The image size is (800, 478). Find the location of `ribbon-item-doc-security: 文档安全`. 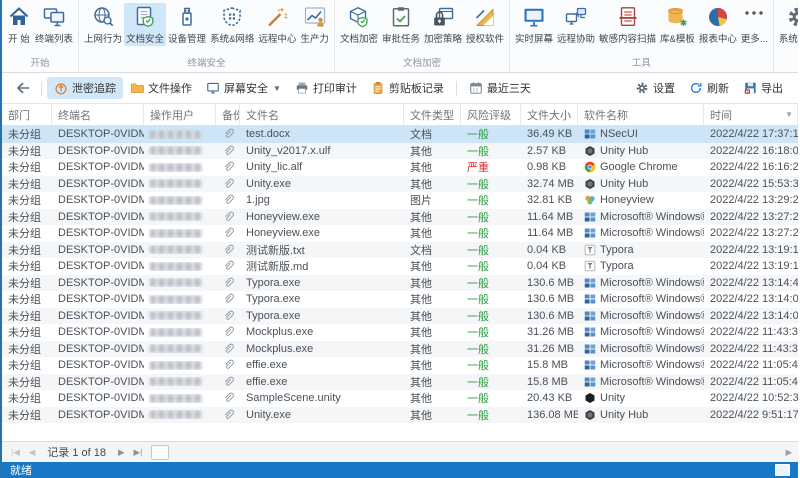

ribbon-item-doc-security: 文档安全 is located at coordinates (145, 24).